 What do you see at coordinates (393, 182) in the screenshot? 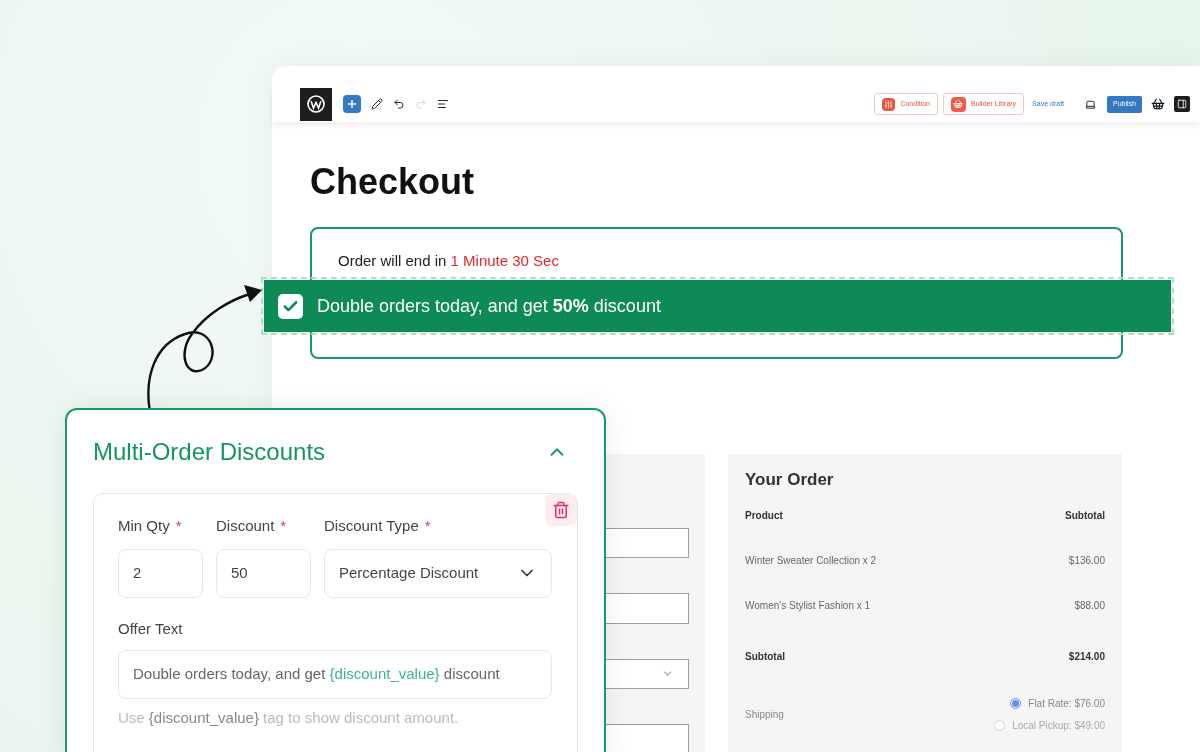
I see `page-title: Checkout` at bounding box center [393, 182].